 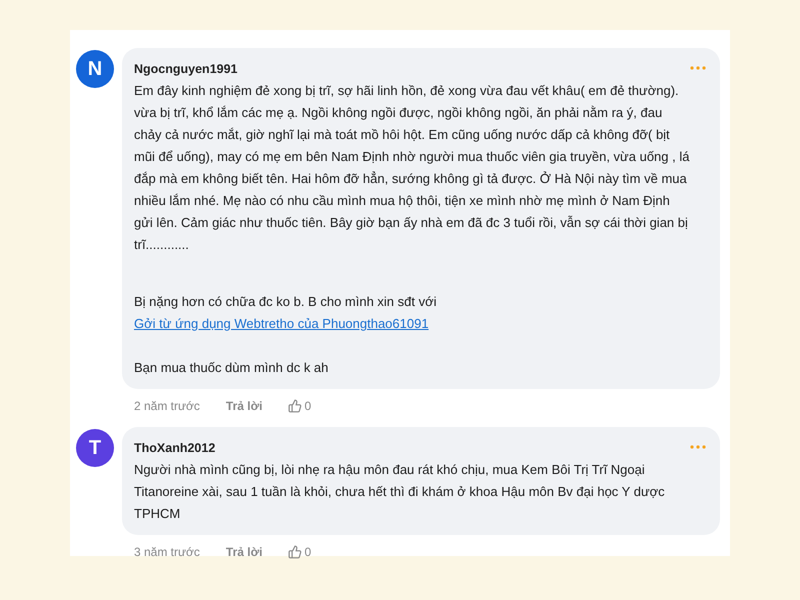 I want to click on timestamp: 3 năm trước, so click(x=167, y=552).